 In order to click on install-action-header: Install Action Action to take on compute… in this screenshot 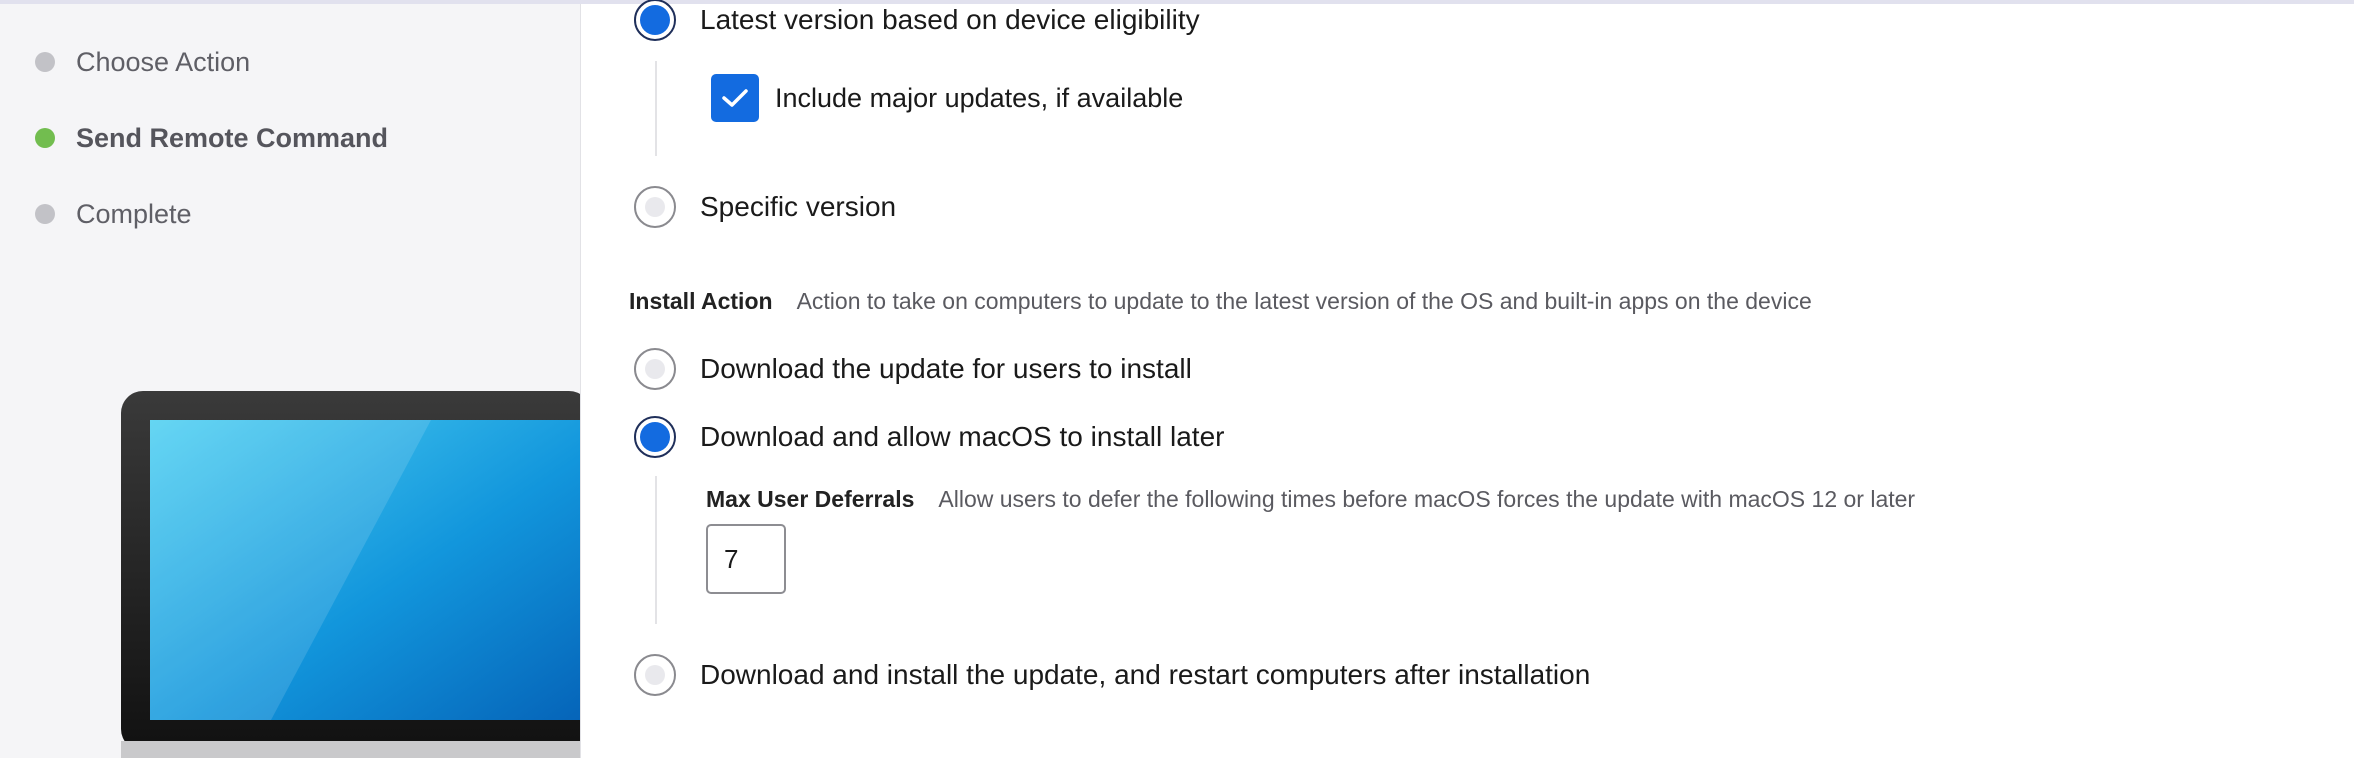, I will do `click(1220, 301)`.